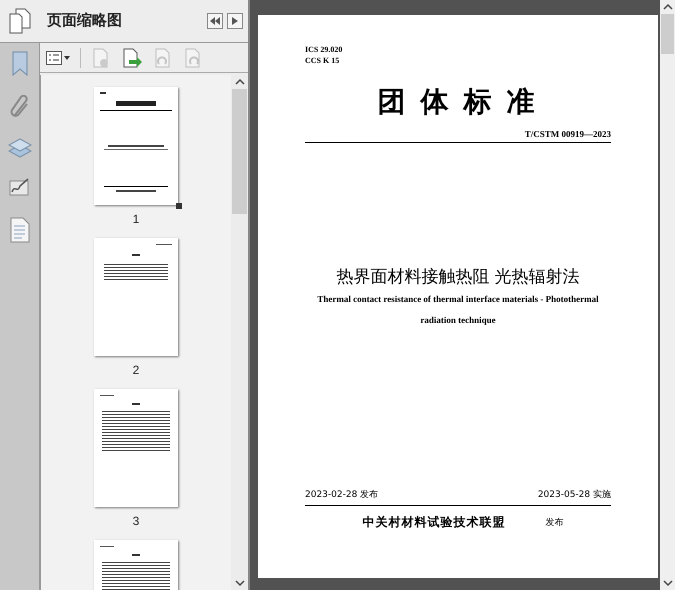 Image resolution: width=675 pixels, height=590 pixels. What do you see at coordinates (136, 219) in the screenshot?
I see `page-number: 1` at bounding box center [136, 219].